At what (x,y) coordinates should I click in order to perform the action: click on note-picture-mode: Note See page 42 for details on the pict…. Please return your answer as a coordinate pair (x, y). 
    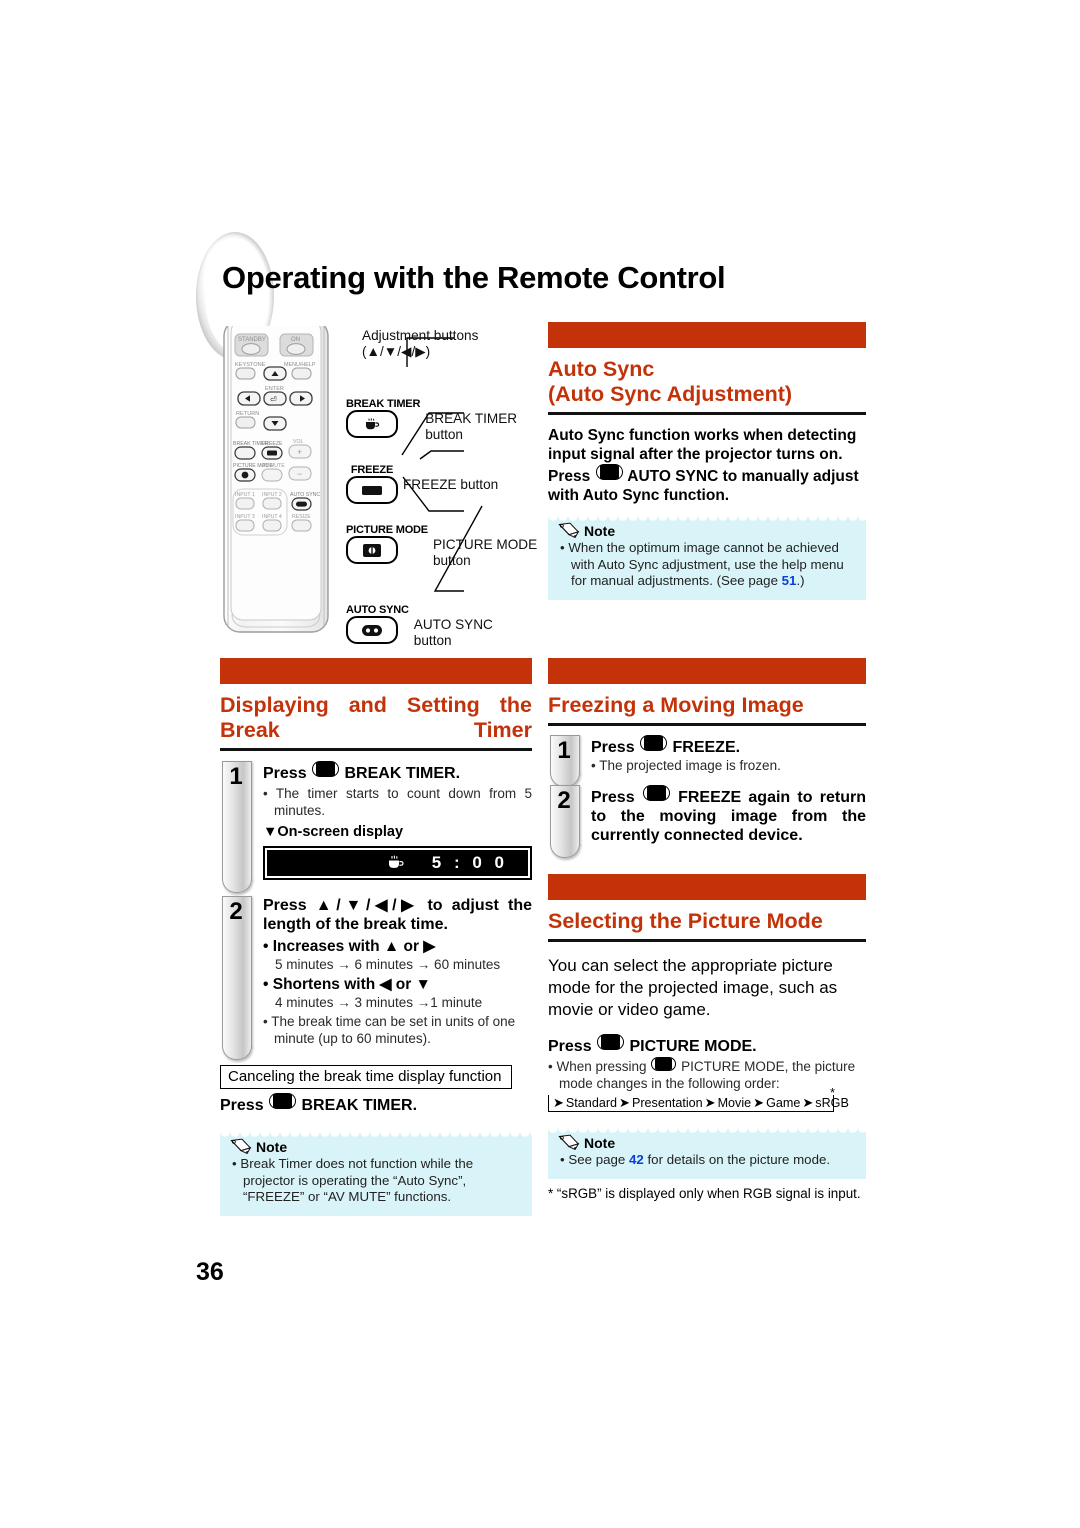
    Looking at the image, I should click on (707, 1153).